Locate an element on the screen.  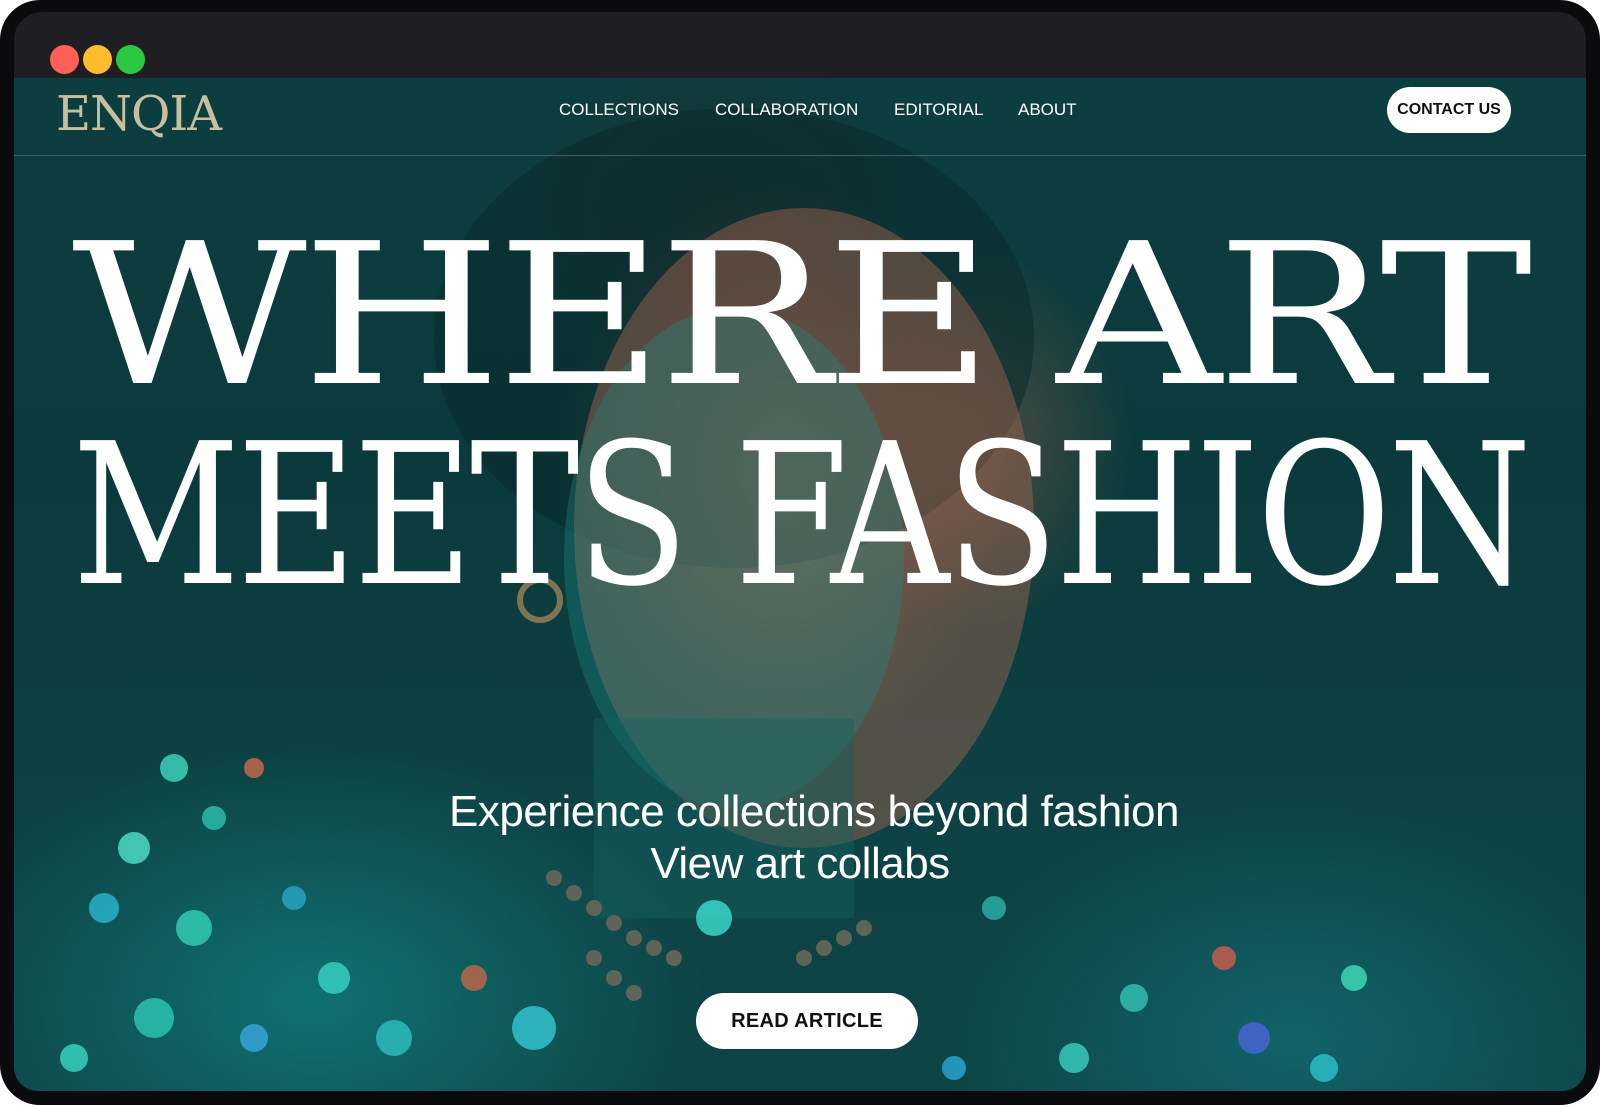
maximize-window-button is located at coordinates (130, 59).